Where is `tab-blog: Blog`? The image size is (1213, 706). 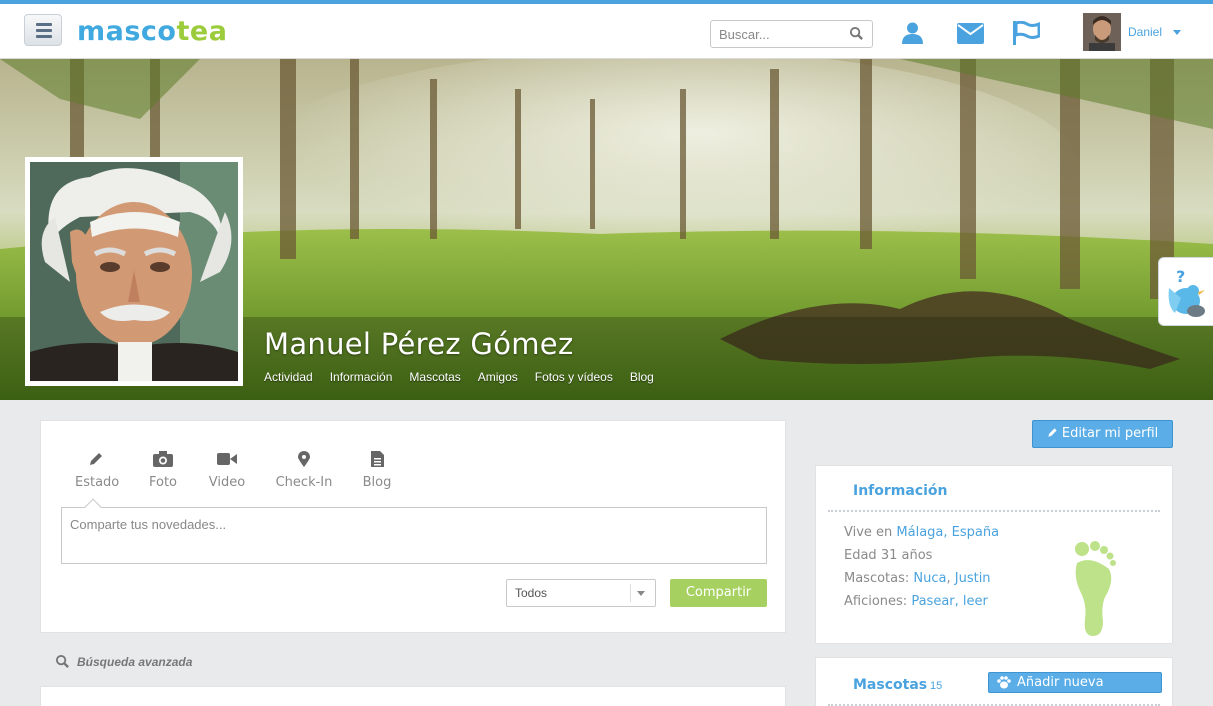 tab-blog: Blog is located at coordinates (642, 377).